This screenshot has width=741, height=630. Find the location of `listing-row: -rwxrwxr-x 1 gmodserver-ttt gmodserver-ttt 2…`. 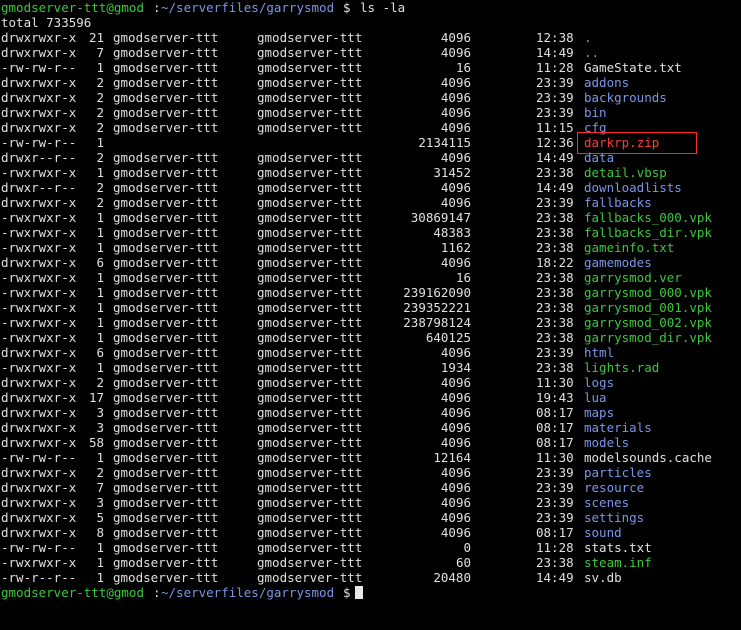

listing-row: -rwxrwxr-x 1 gmodserver-ttt gmodserver-ttt 2… is located at coordinates (370, 322).